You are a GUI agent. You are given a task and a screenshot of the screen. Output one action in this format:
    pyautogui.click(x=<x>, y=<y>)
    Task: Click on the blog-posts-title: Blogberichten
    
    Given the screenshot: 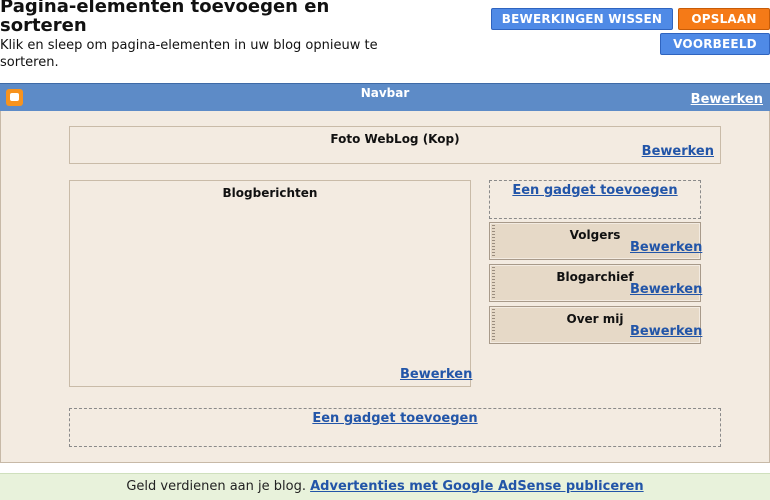 What is the action you would take?
    pyautogui.click(x=270, y=193)
    